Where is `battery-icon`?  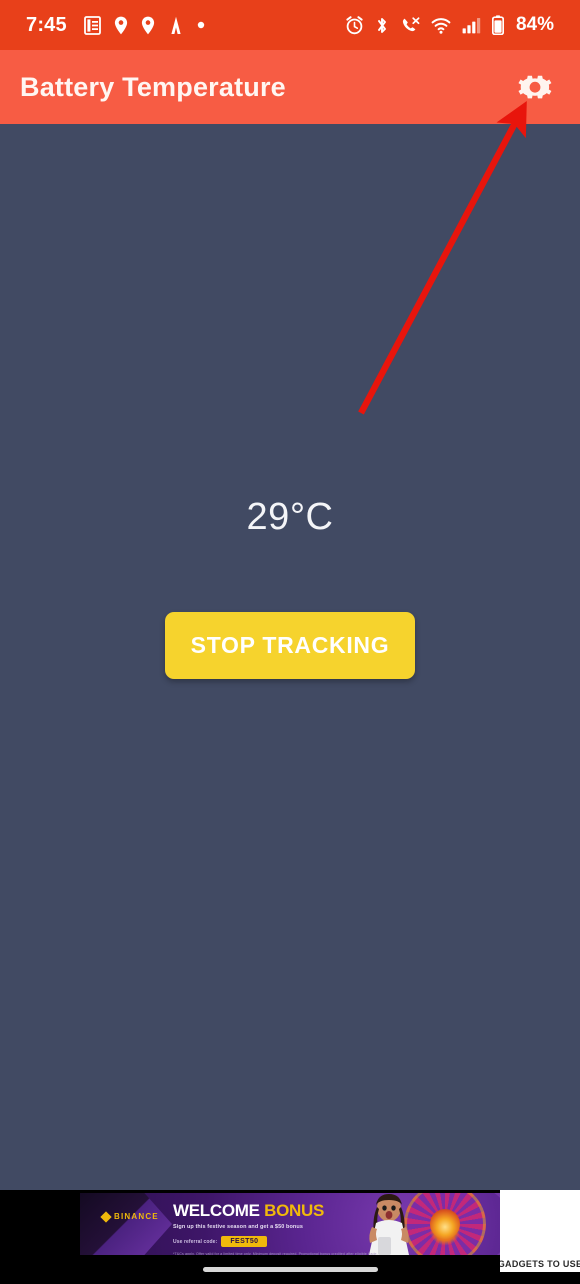 battery-icon is located at coordinates (498, 25).